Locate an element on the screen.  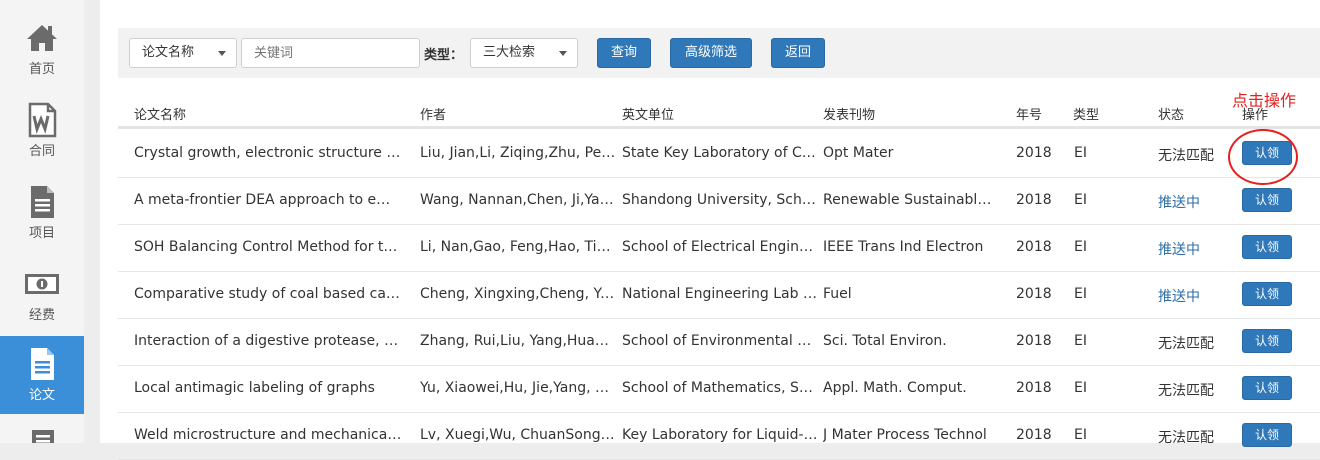
query-button: 查询 is located at coordinates (624, 53).